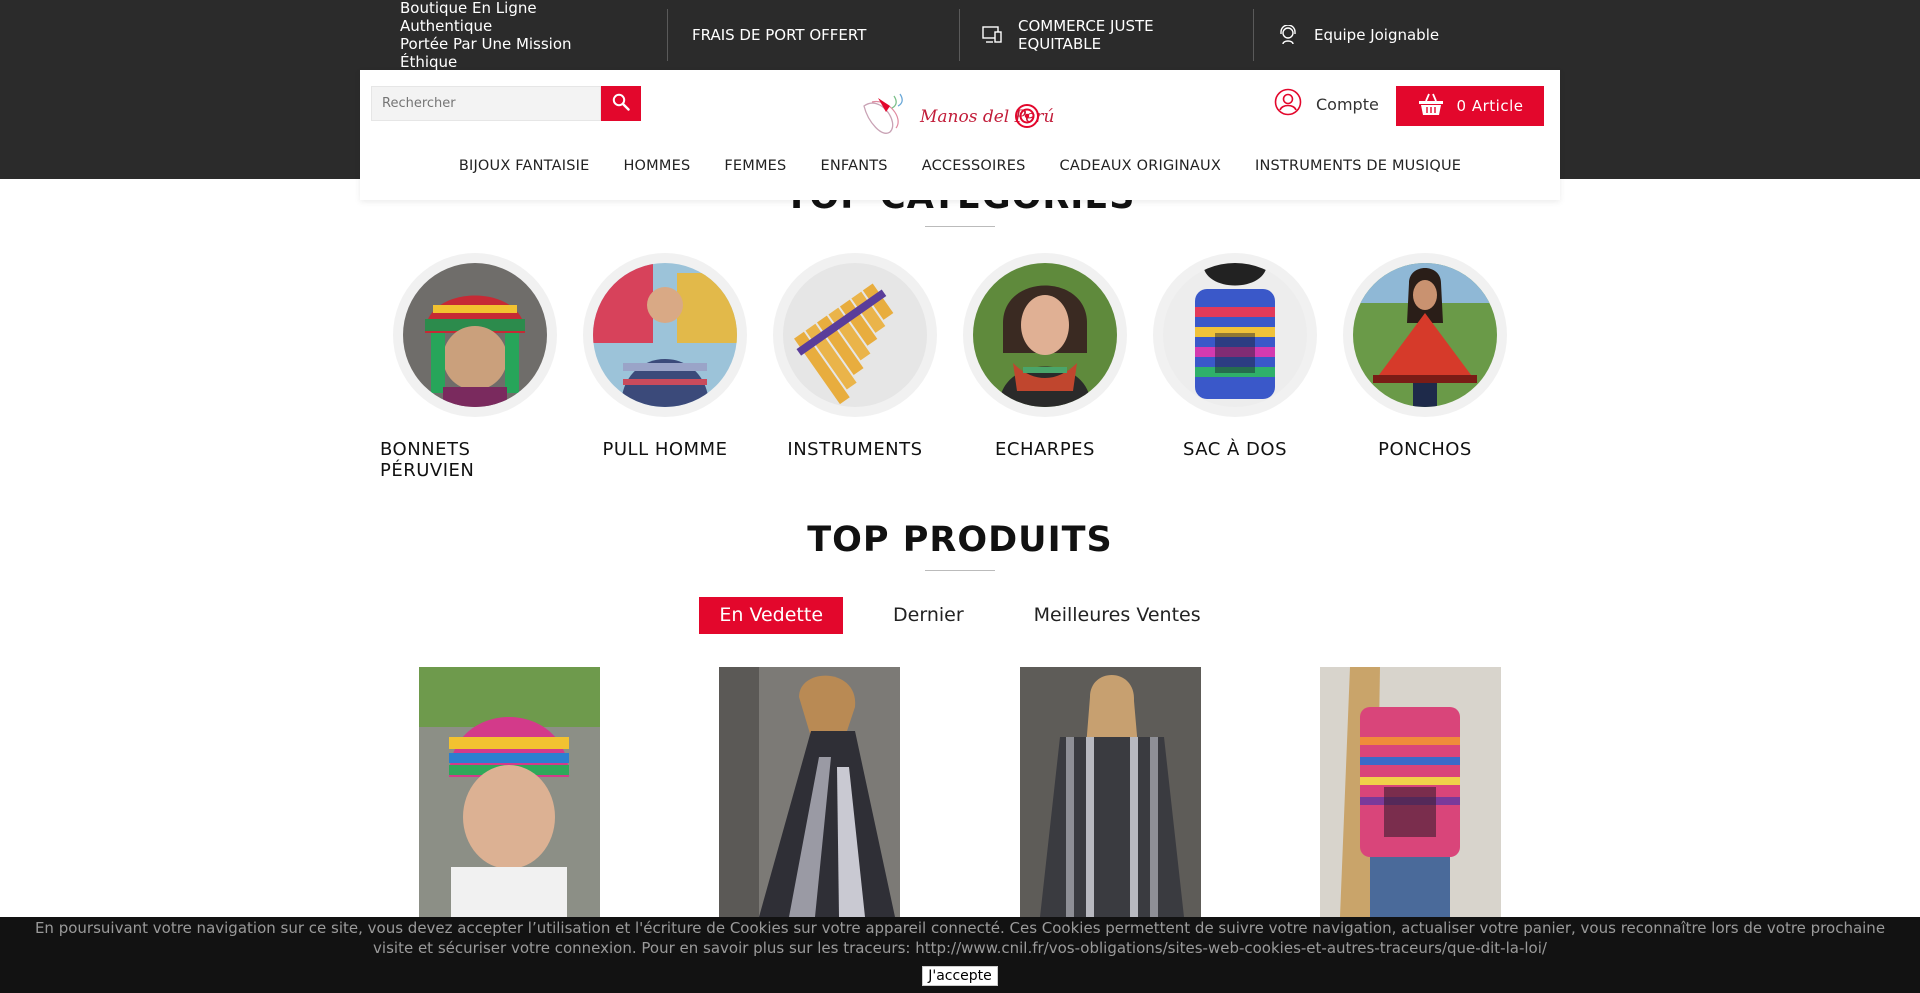 The width and height of the screenshot is (1920, 993). Describe the element at coordinates (475, 460) in the screenshot. I see `category-name: BONNETS PÉRUVIEN` at that location.